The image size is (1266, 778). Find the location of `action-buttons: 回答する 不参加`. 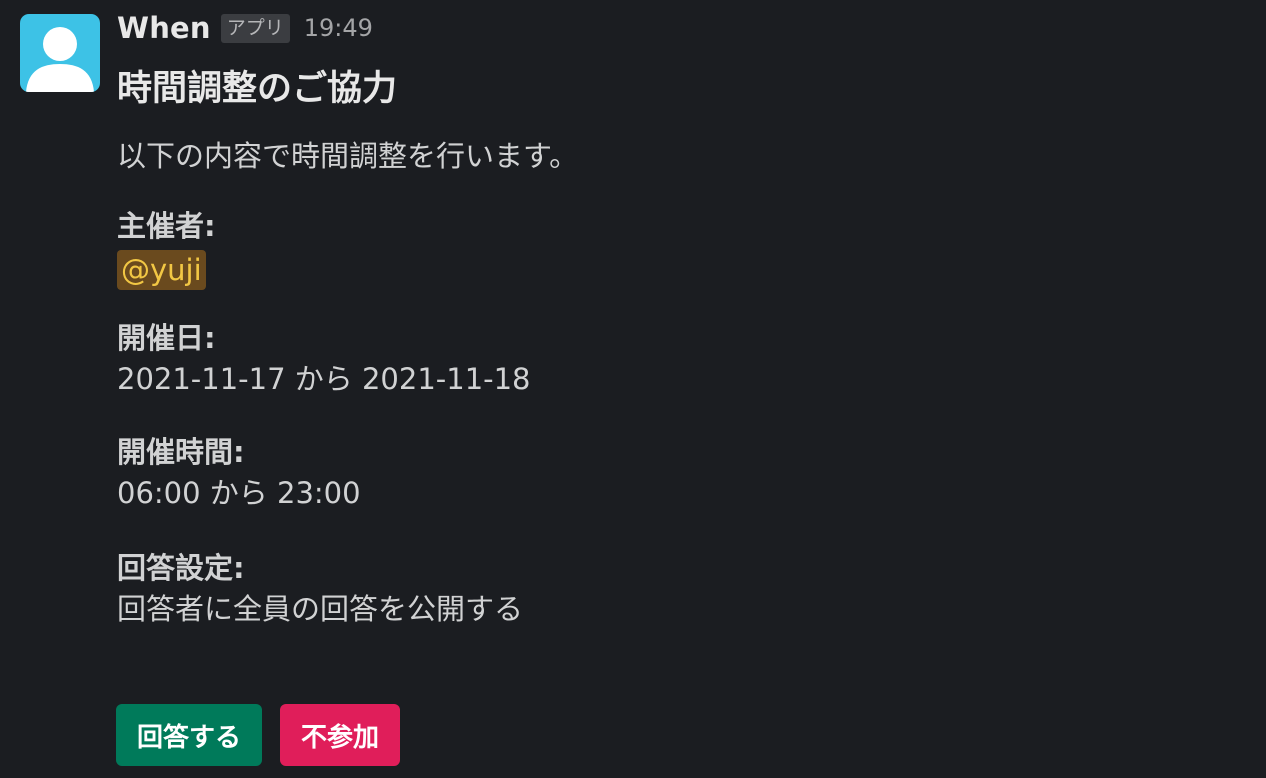

action-buttons: 回答する 不参加 is located at coordinates (258, 735).